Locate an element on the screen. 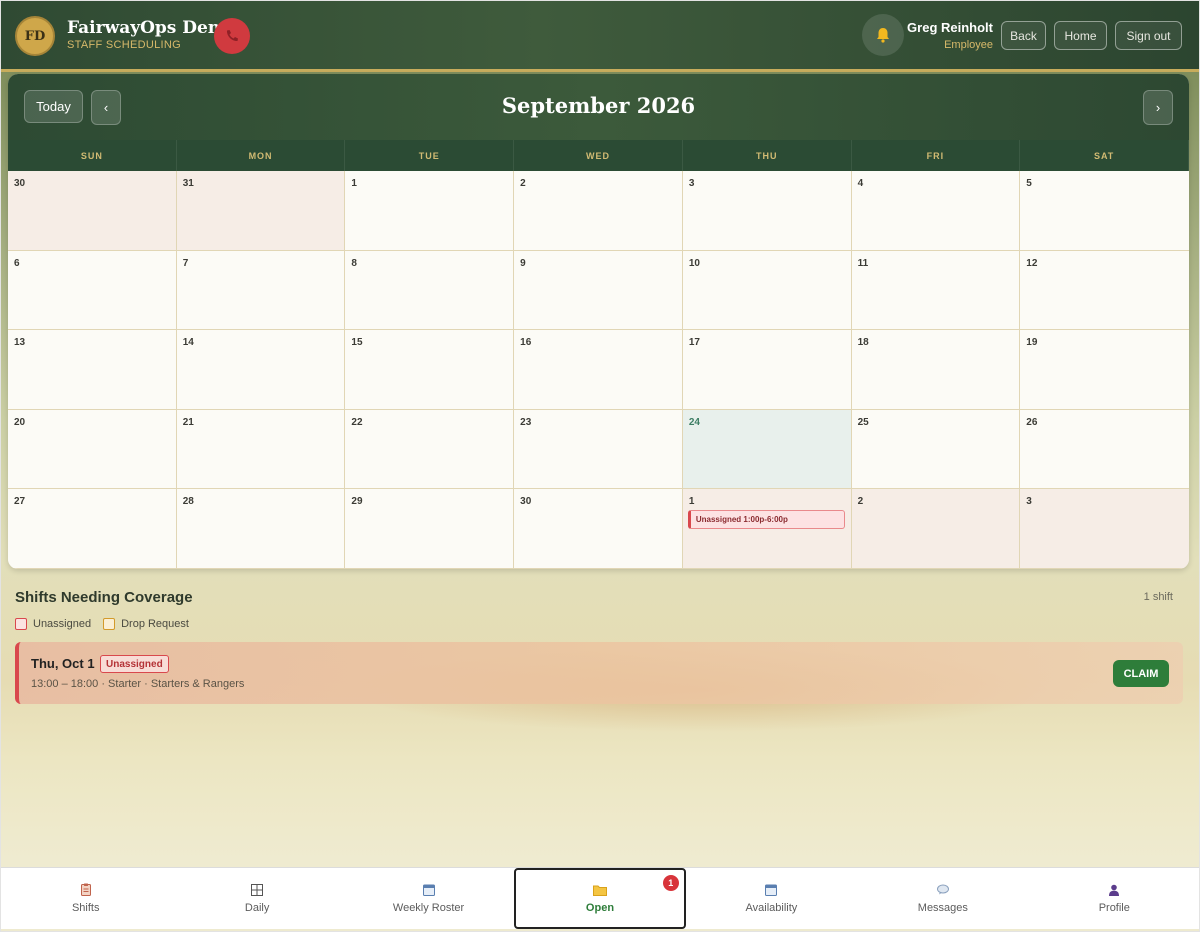  calendar-day: 8 is located at coordinates (430, 290).